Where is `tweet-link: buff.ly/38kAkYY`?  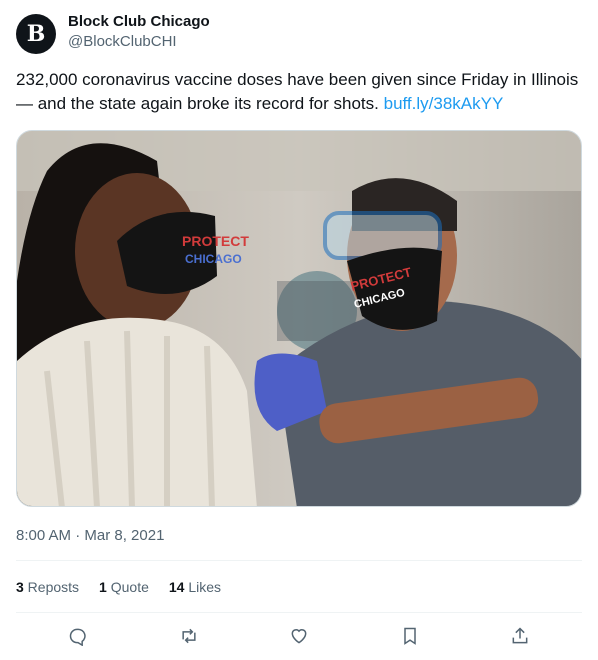
tweet-link: buff.ly/38kAkYY is located at coordinates (444, 103).